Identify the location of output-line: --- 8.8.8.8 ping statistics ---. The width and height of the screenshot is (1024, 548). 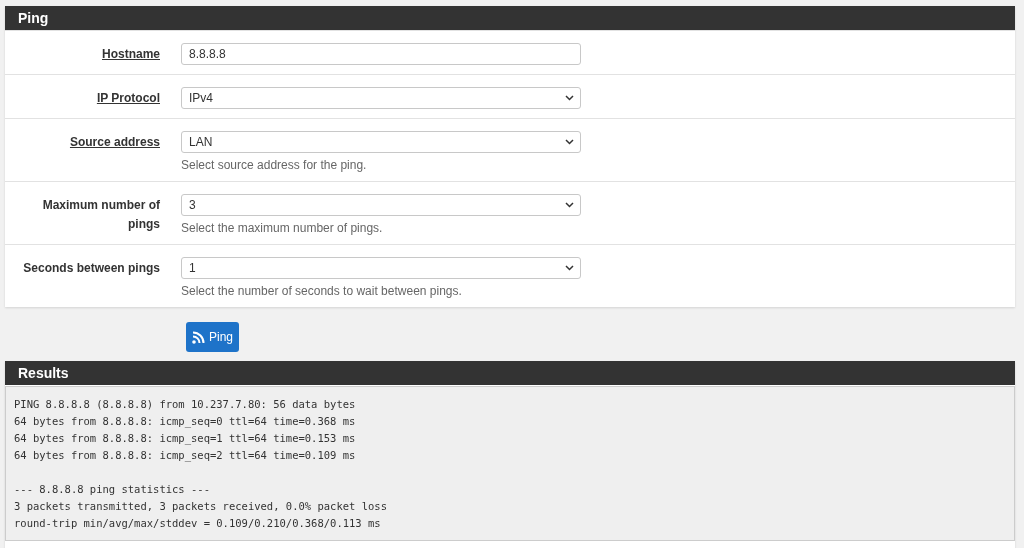
(112, 489).